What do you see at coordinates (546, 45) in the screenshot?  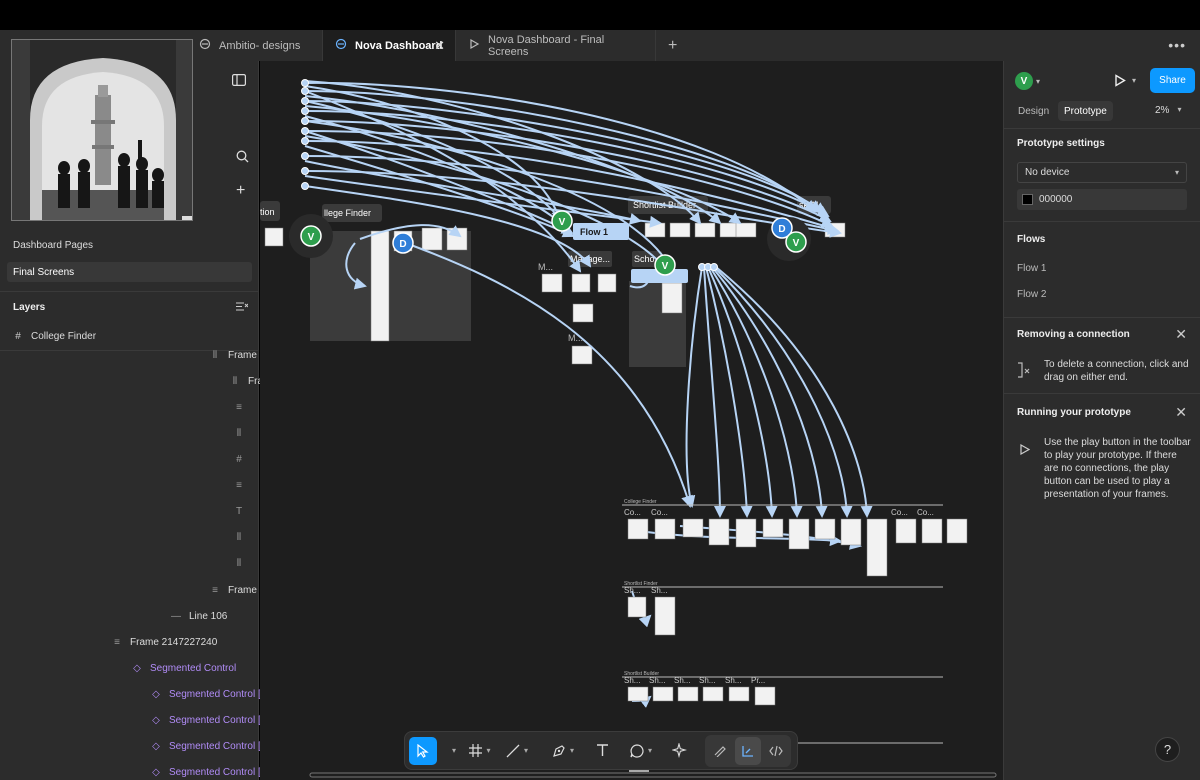 I see `tab-label: Nova Dashboard - Final Screens` at bounding box center [546, 45].